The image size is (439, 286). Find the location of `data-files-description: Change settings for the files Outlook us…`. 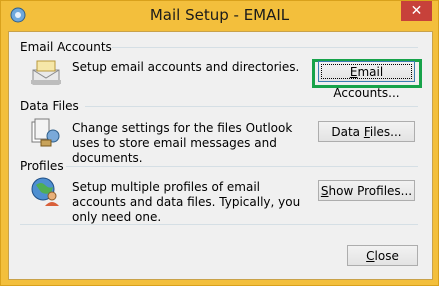

data-files-description: Change settings for the files Outlook us… is located at coordinates (182, 143).